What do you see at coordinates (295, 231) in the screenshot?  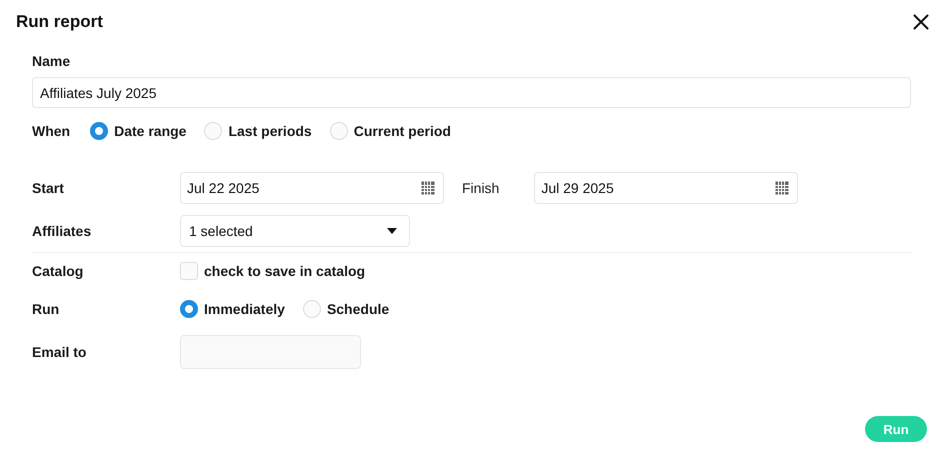 I see `affiliates-dropdown: 1 selected` at bounding box center [295, 231].